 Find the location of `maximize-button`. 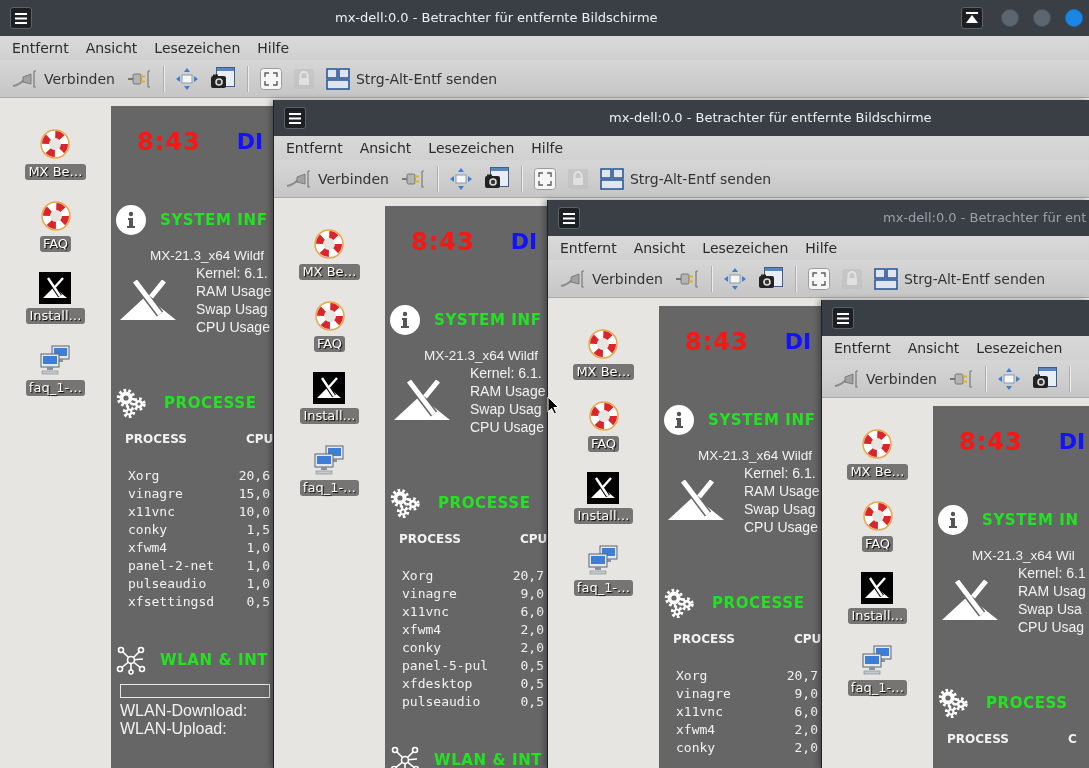

maximize-button is located at coordinates (1042, 18).